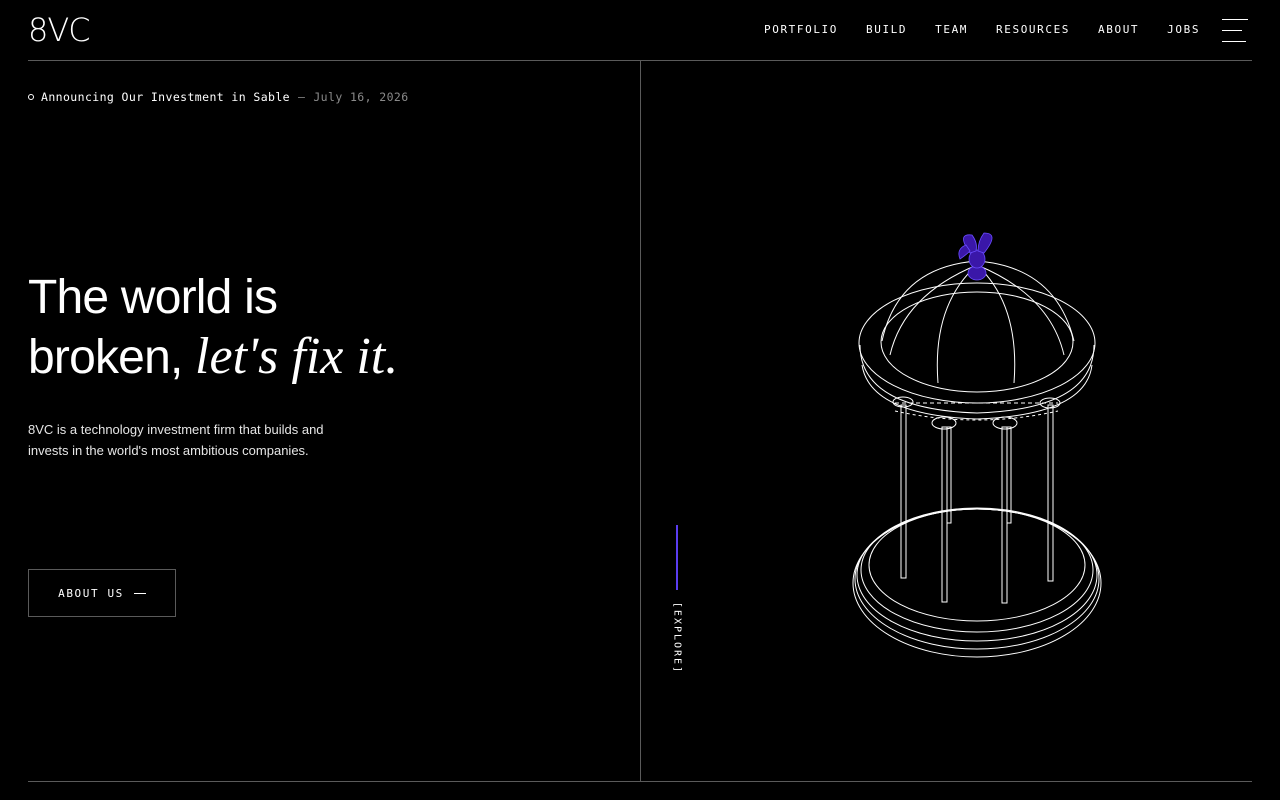 The width and height of the screenshot is (1280, 800). I want to click on nav-portfolio: PORTFOLIO, so click(801, 30).